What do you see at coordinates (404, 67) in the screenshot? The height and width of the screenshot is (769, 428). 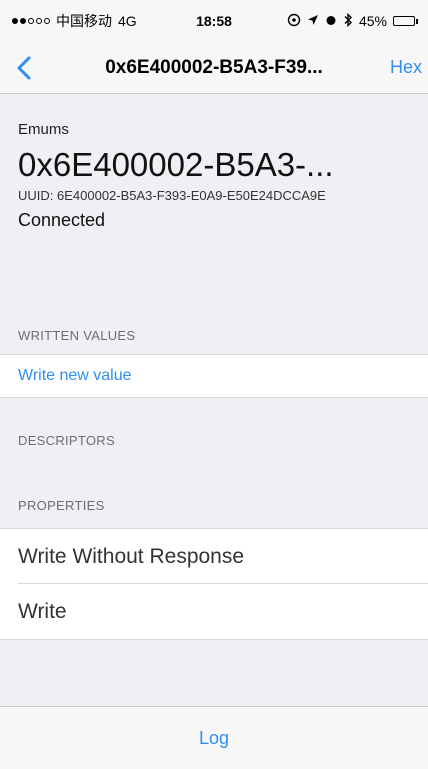 I see `hex-button: Hex` at bounding box center [404, 67].